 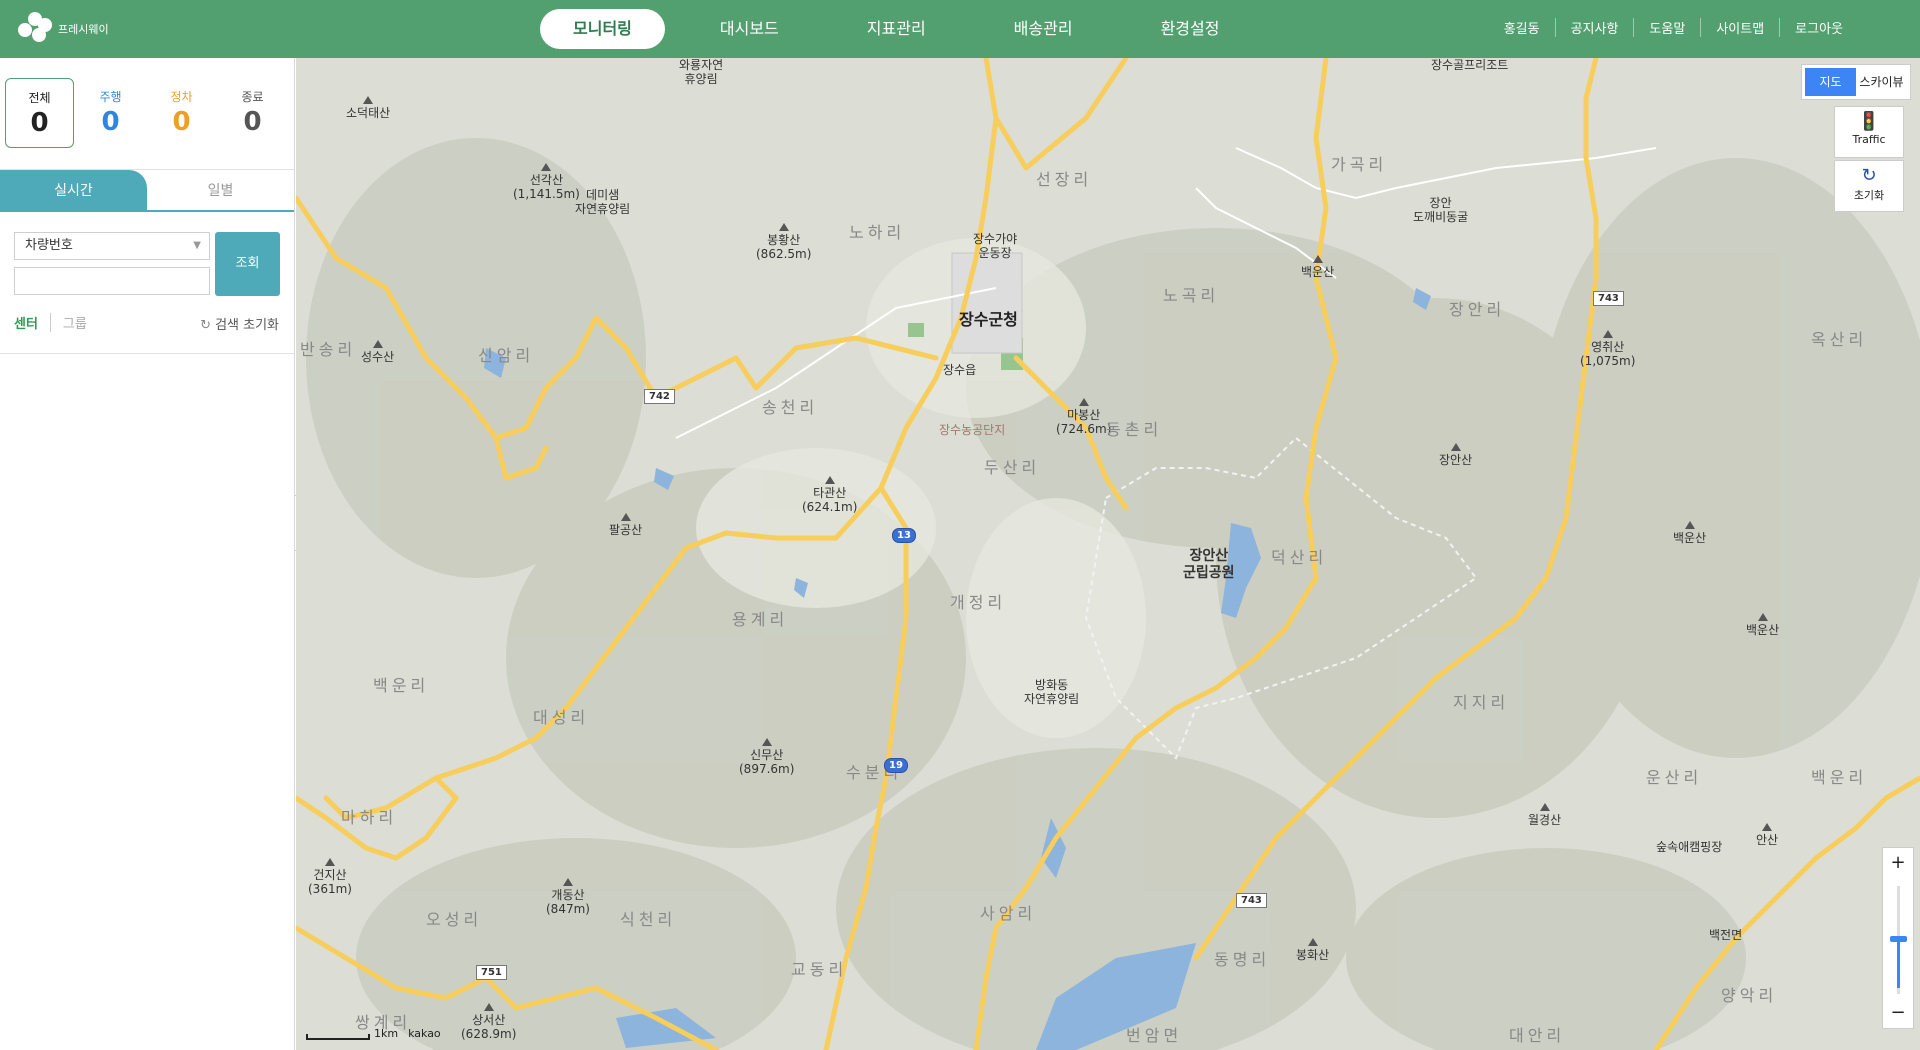 What do you see at coordinates (239, 323) in the screenshot?
I see `search-reset-button: ↻ 검색 초기화` at bounding box center [239, 323].